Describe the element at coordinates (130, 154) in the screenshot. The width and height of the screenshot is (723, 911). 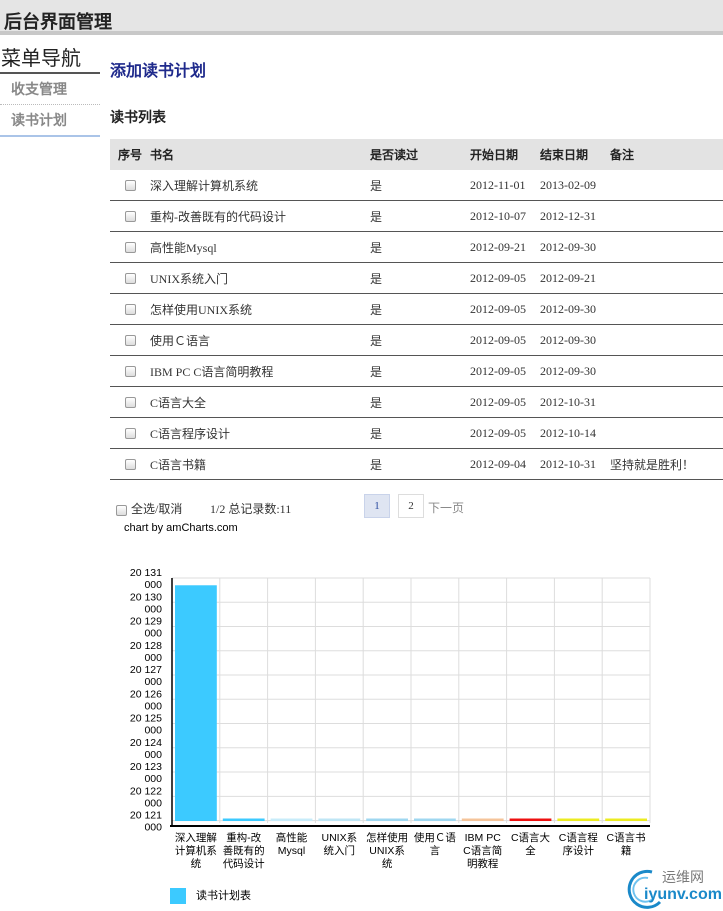
I see `col-header-index: 序号` at that location.